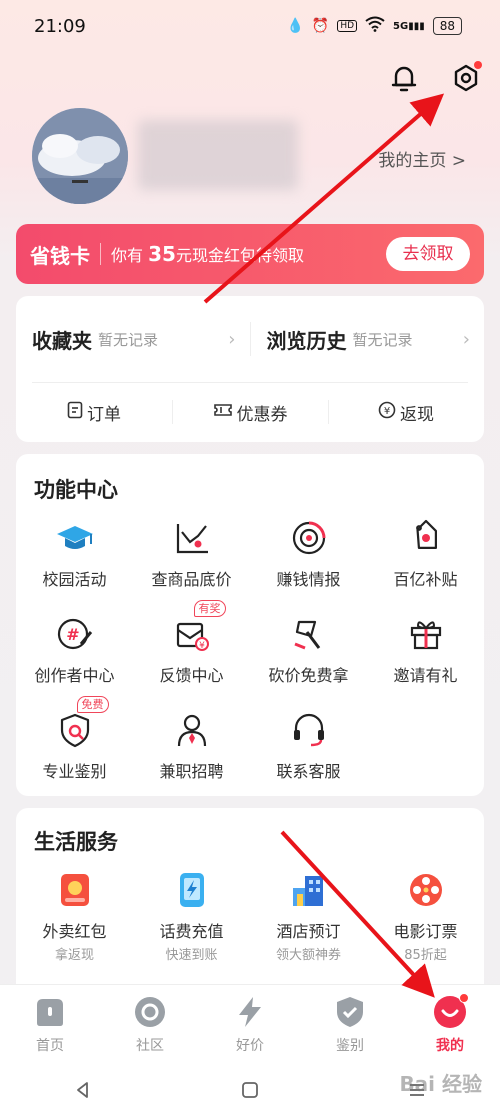 The image size is (500, 1118). What do you see at coordinates (309, 730) in the screenshot?
I see `headset-icon` at bounding box center [309, 730].